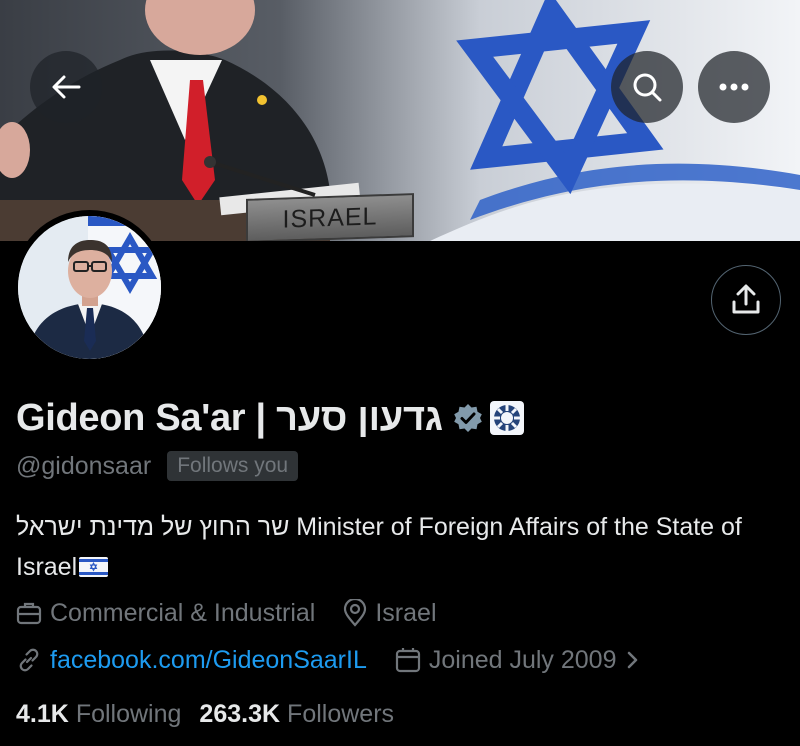 This screenshot has height=746, width=800. What do you see at coordinates (341, 713) in the screenshot?
I see `followers-label: Followers` at bounding box center [341, 713].